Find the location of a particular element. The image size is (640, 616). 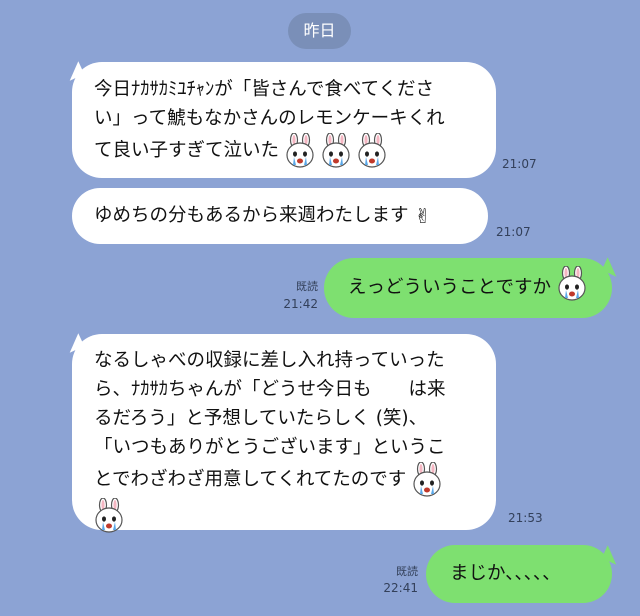

message-line: とでわざわざ用意してくれてたのです is located at coordinates (284, 480).